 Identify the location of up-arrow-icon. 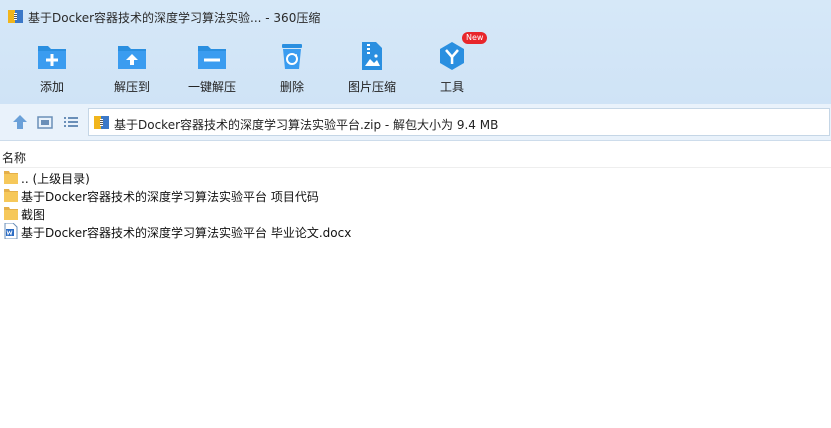
(20, 122).